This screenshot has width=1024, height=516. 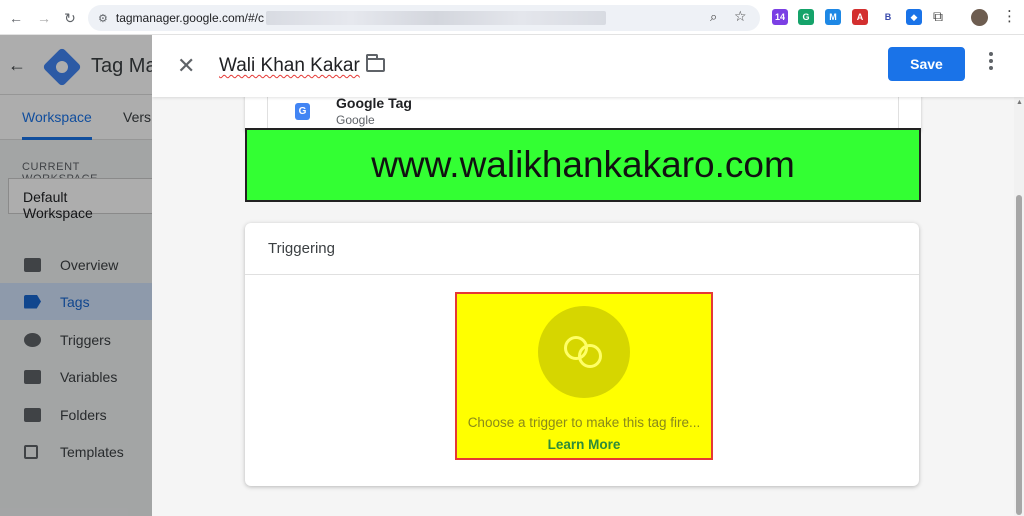 I want to click on url-redacted, so click(x=435, y=18).